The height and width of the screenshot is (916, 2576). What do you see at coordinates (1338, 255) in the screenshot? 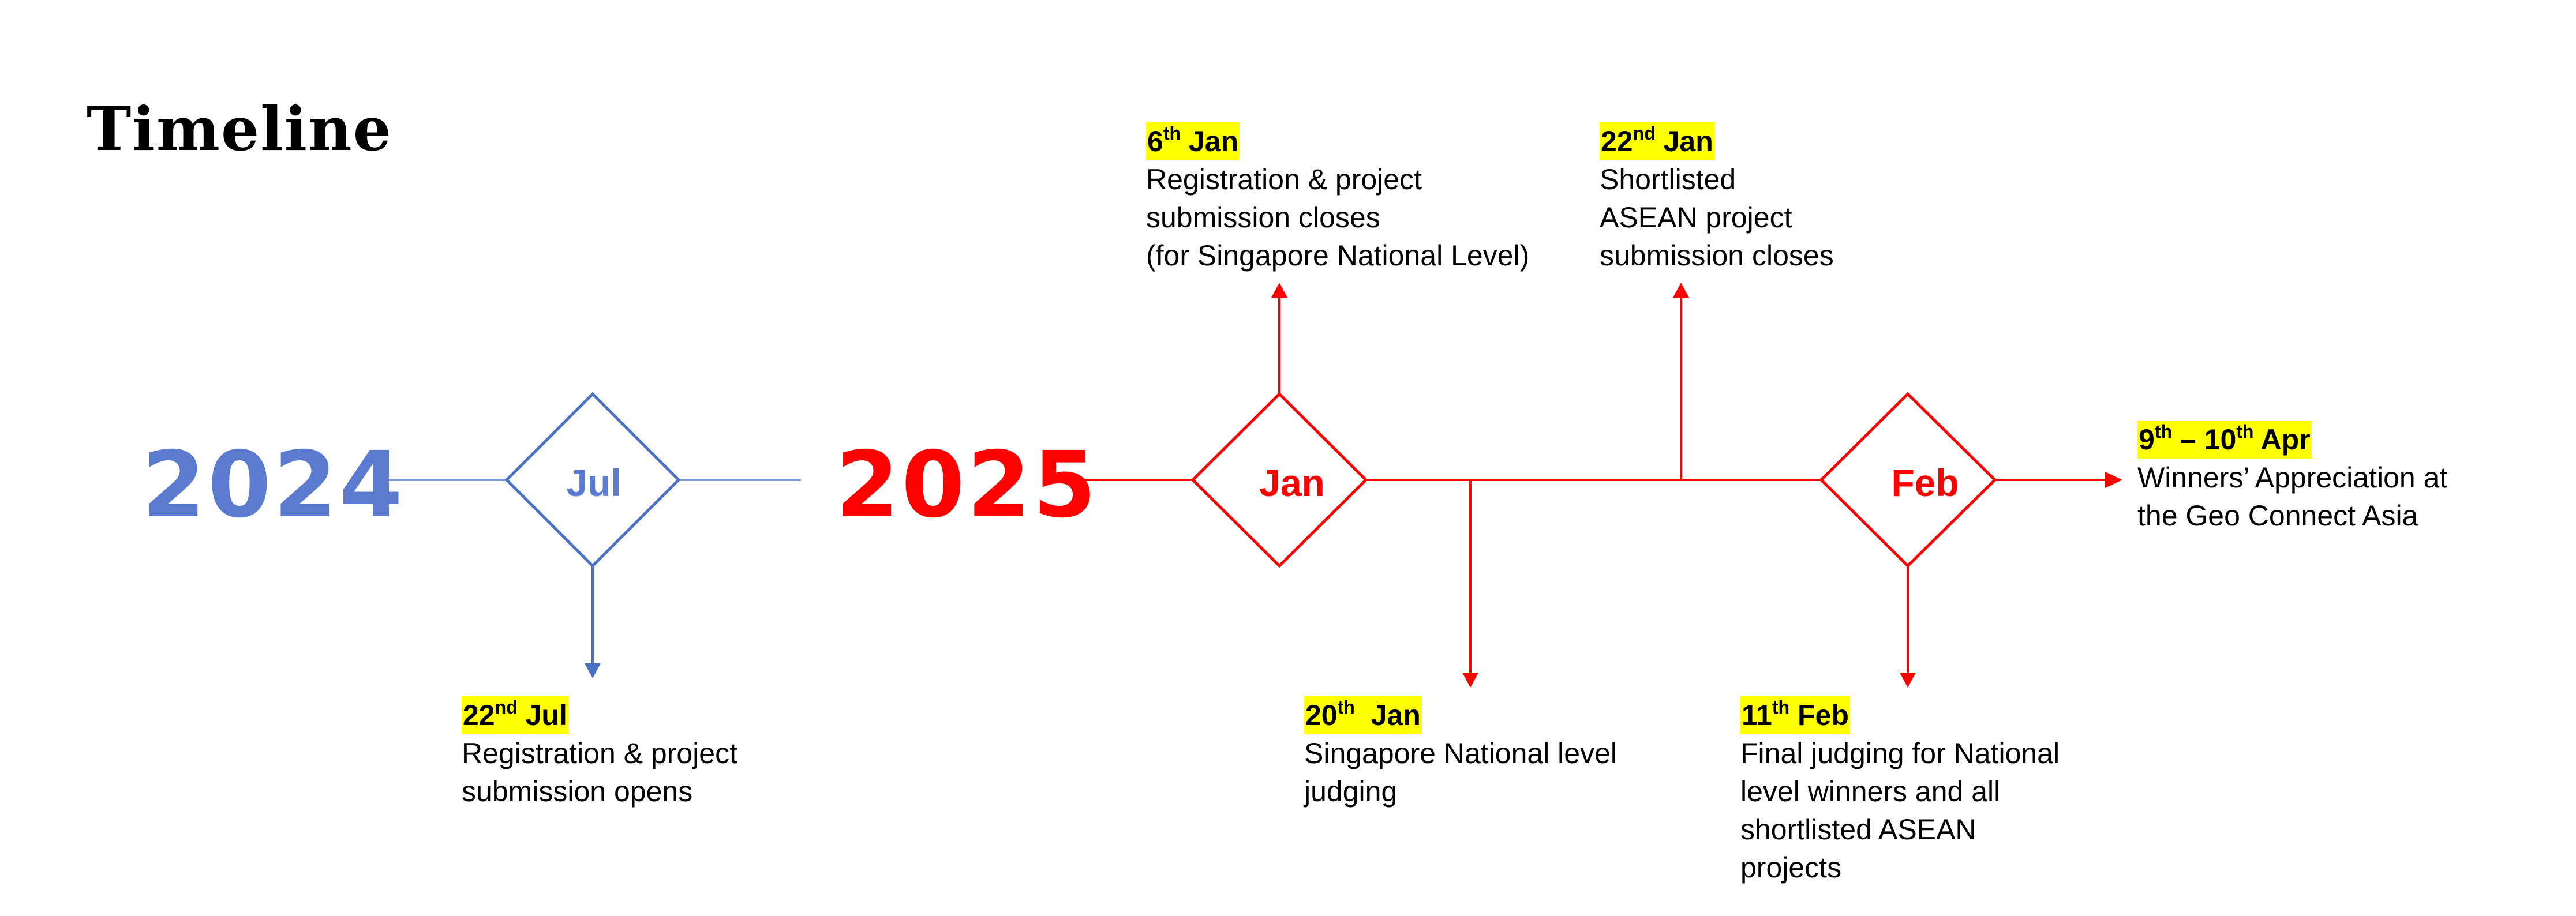
I see `event-desc-line: (for Singapore National Level)` at bounding box center [1338, 255].